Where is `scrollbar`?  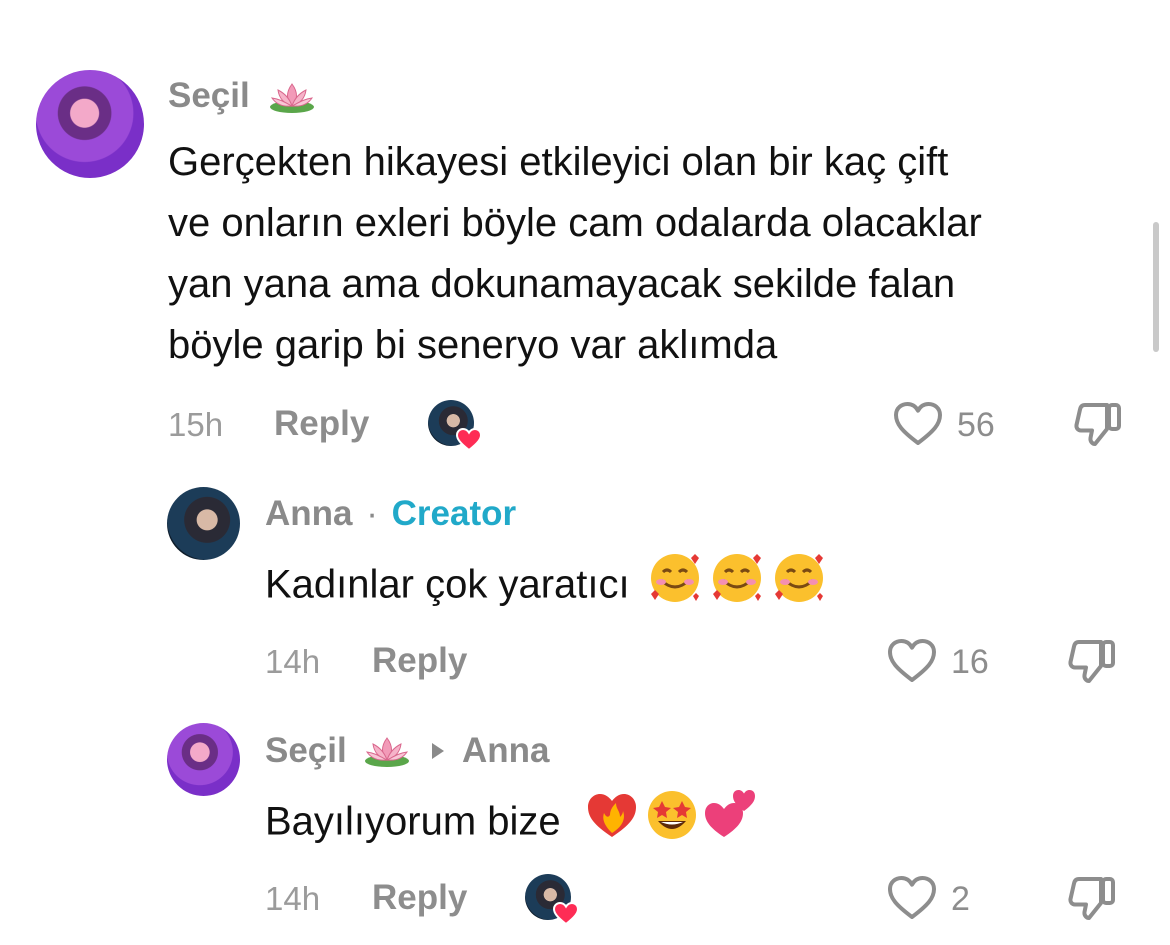
scrollbar is located at coordinates (1156, 287).